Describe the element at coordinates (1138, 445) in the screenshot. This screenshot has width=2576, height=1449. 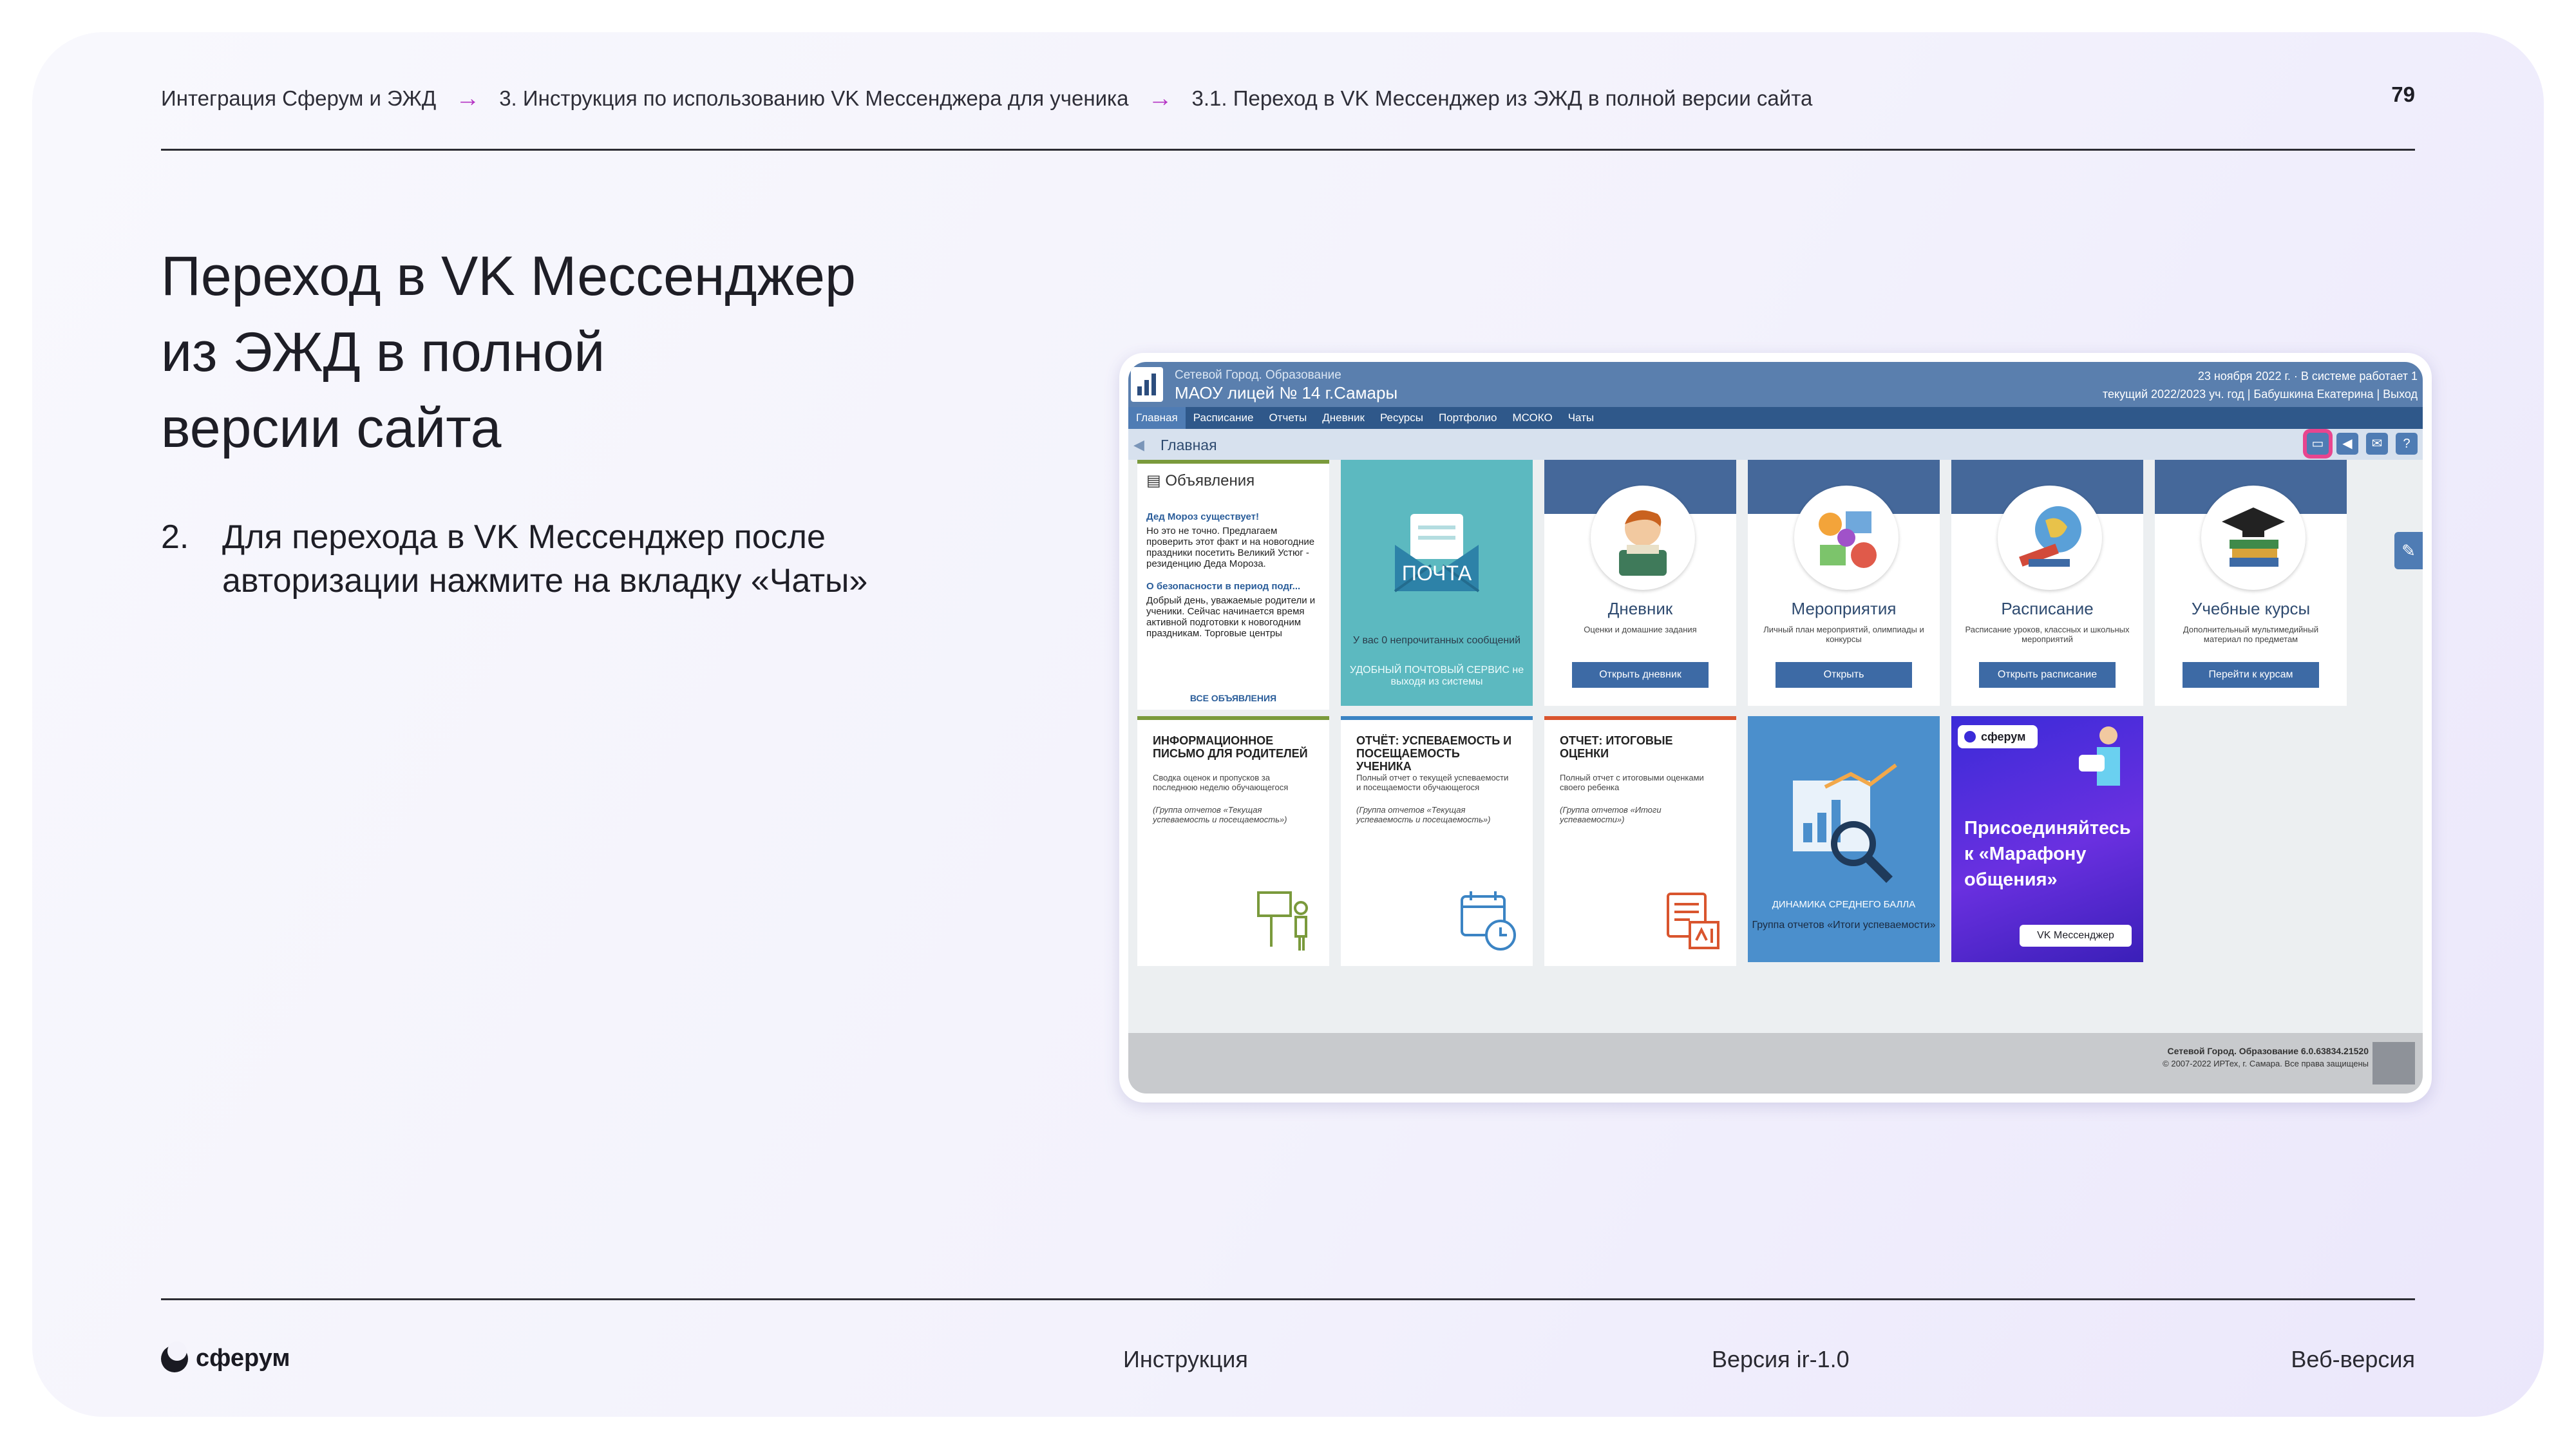
I see `back-arrow-icon: ◀` at that location.